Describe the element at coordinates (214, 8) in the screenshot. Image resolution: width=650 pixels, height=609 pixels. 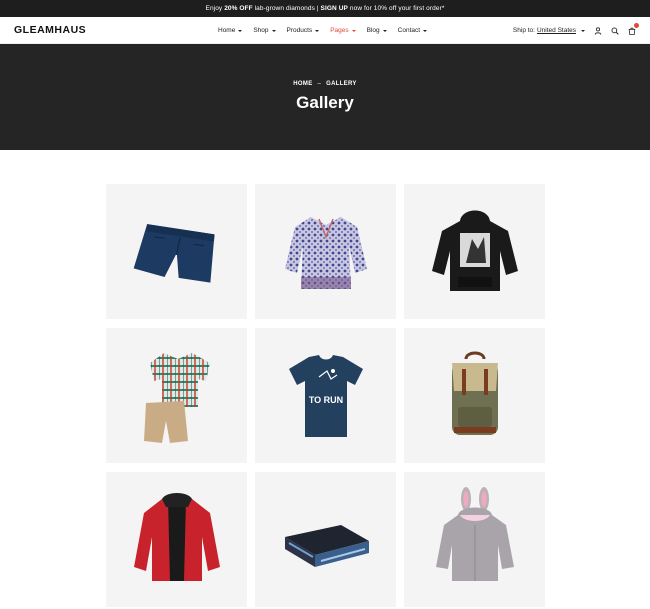
I see `announce-prefix: Enjoy` at that location.